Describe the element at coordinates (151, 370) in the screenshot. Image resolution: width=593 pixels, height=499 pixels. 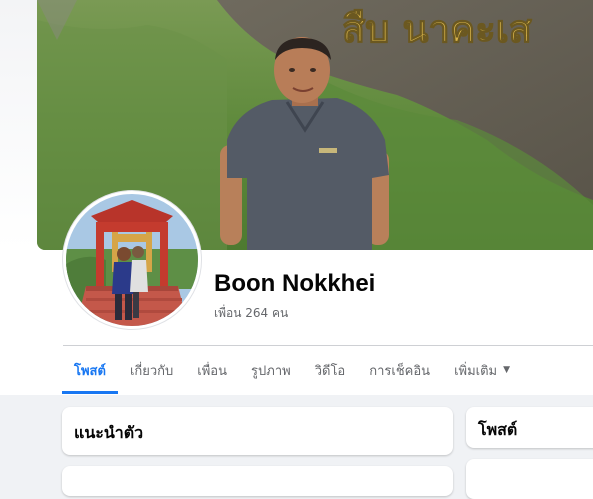
I see `tab-about: เกี่ยวกับ` at that location.